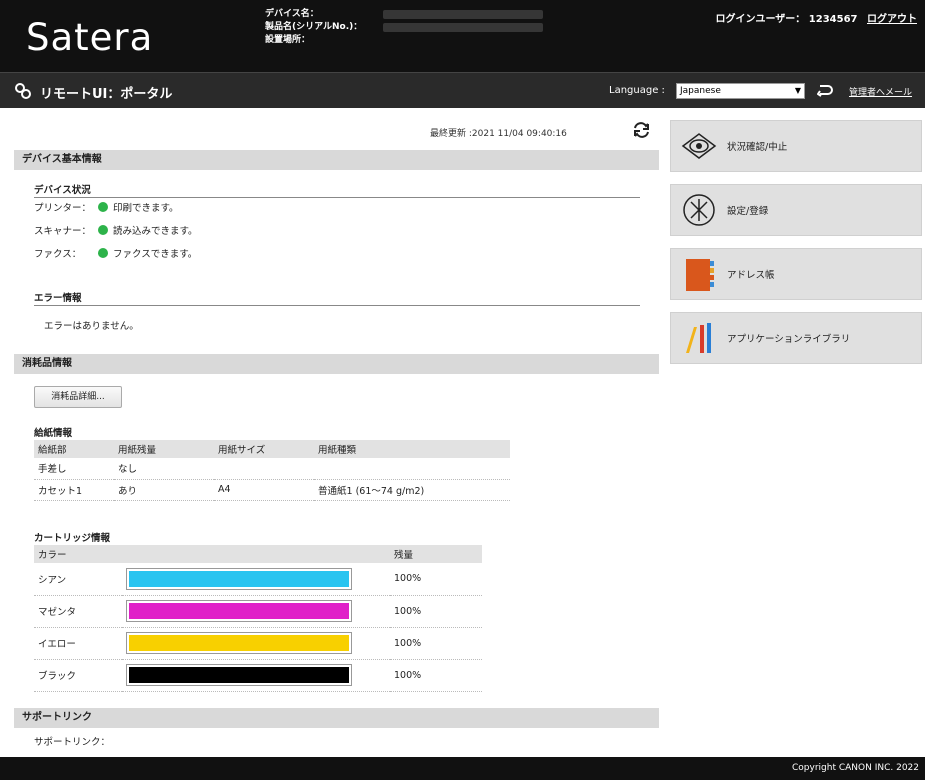  Describe the element at coordinates (155, 231) in the screenshot. I see `status-text: 読み込みできます。` at that location.